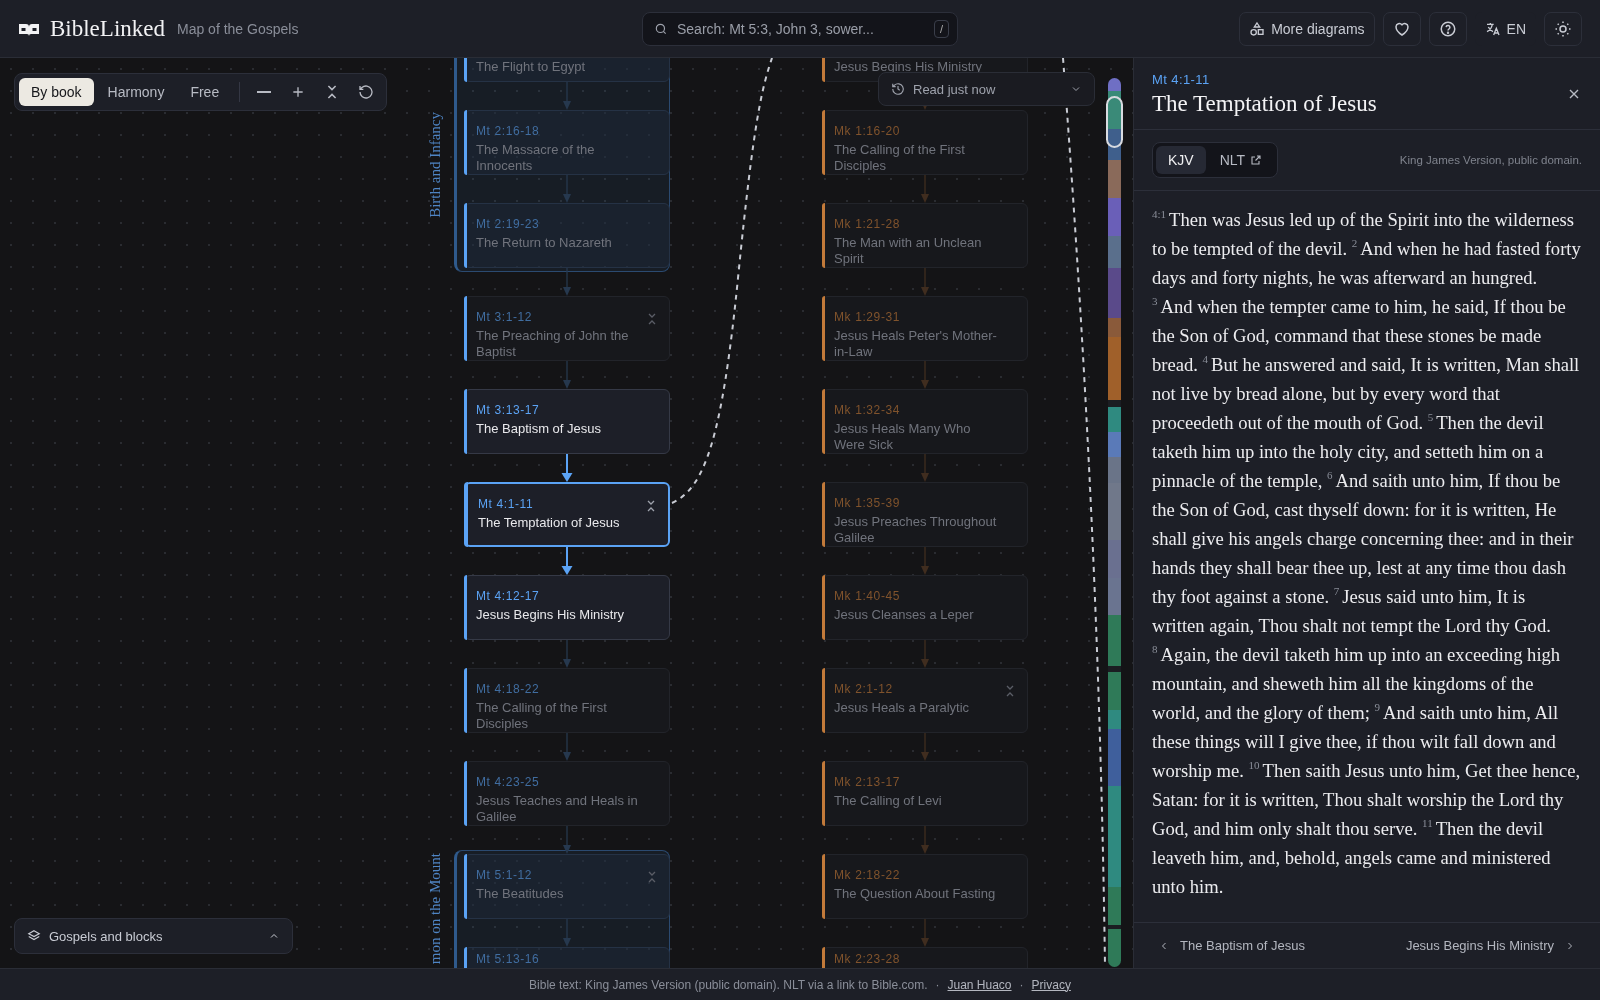  I want to click on group-label: Birth and Infancy, so click(435, 165).